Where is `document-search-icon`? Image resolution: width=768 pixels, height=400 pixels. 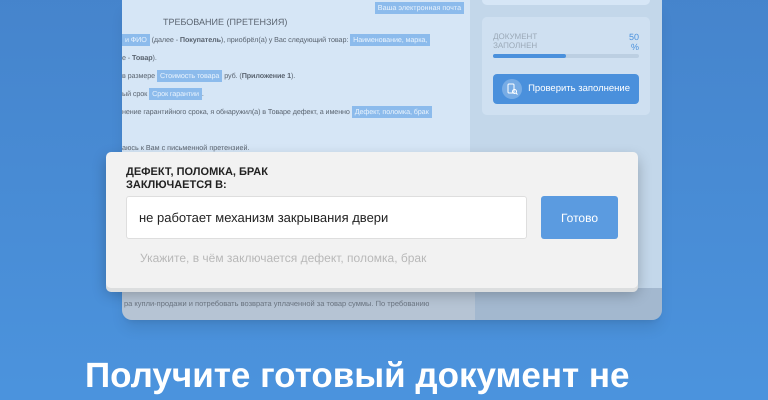 document-search-icon is located at coordinates (512, 89).